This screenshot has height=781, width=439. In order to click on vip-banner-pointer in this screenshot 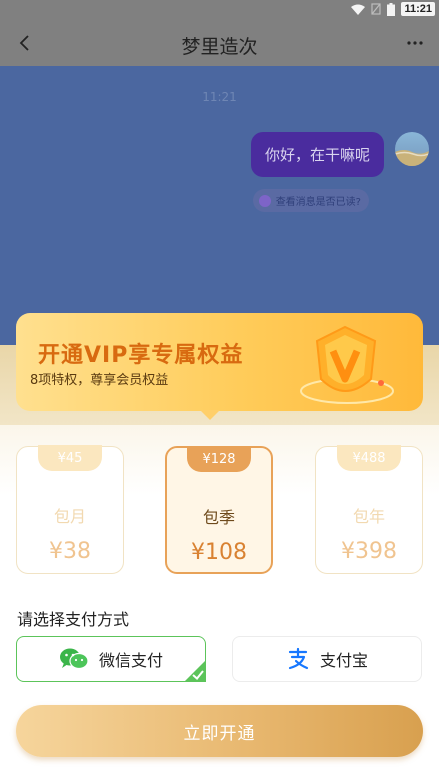, I will do `click(210, 415)`.